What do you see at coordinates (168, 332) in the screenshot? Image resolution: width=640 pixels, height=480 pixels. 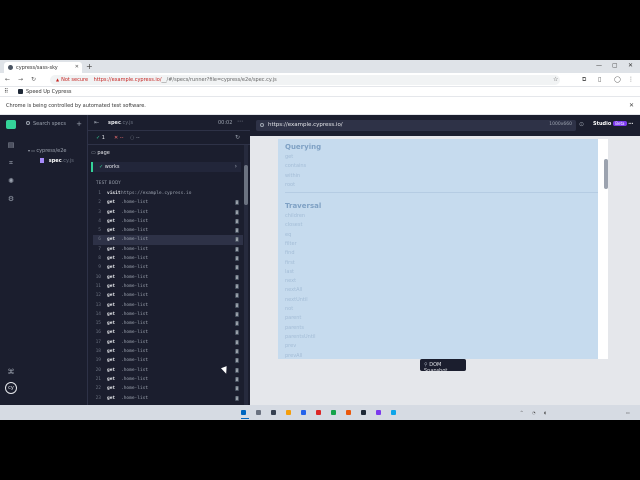 I see `command-row: 16 get .home-list 8` at bounding box center [168, 332].